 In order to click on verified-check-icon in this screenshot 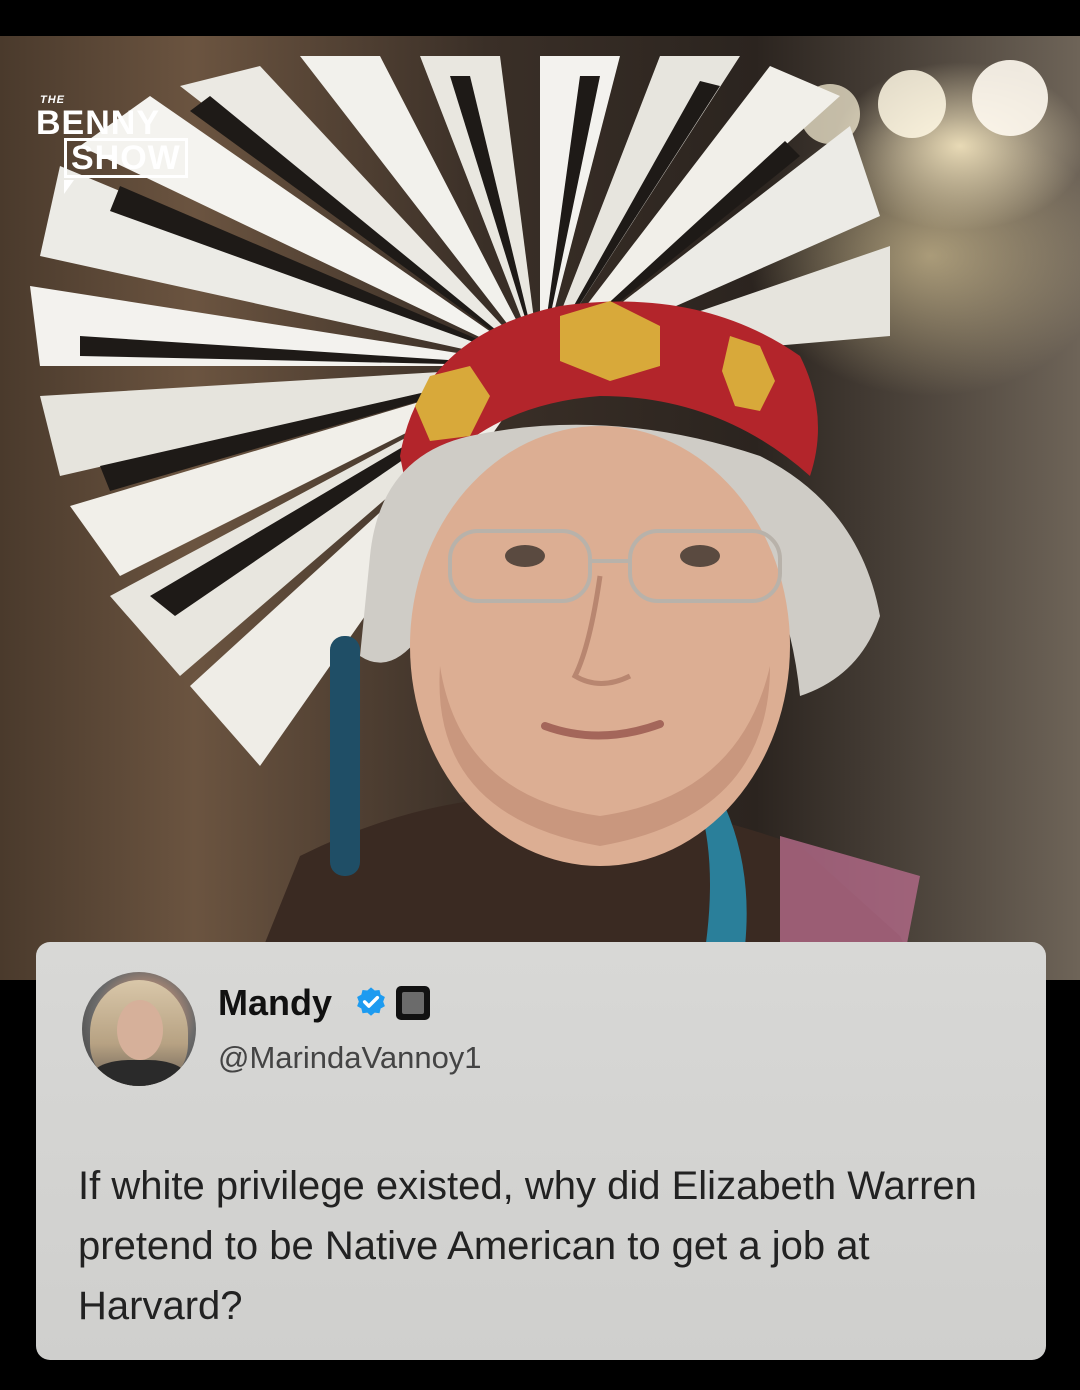, I will do `click(371, 1001)`.